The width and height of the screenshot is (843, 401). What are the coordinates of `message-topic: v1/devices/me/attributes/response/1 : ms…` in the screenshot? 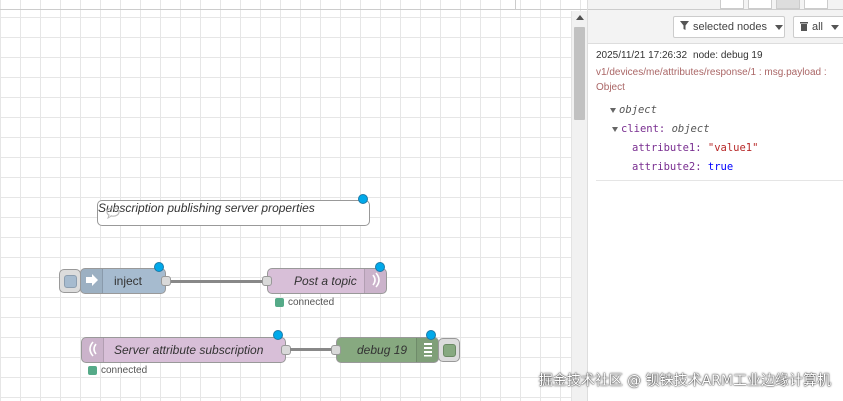 It's located at (711, 80).